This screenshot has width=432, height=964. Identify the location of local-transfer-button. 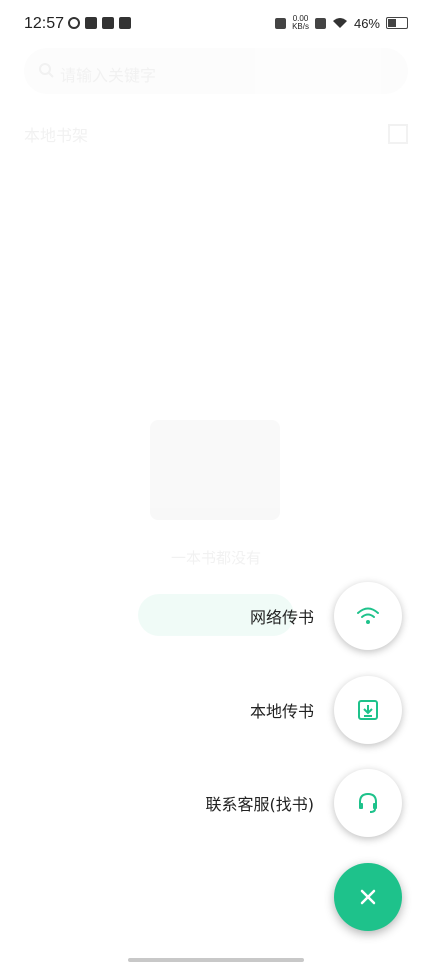
(368, 710).